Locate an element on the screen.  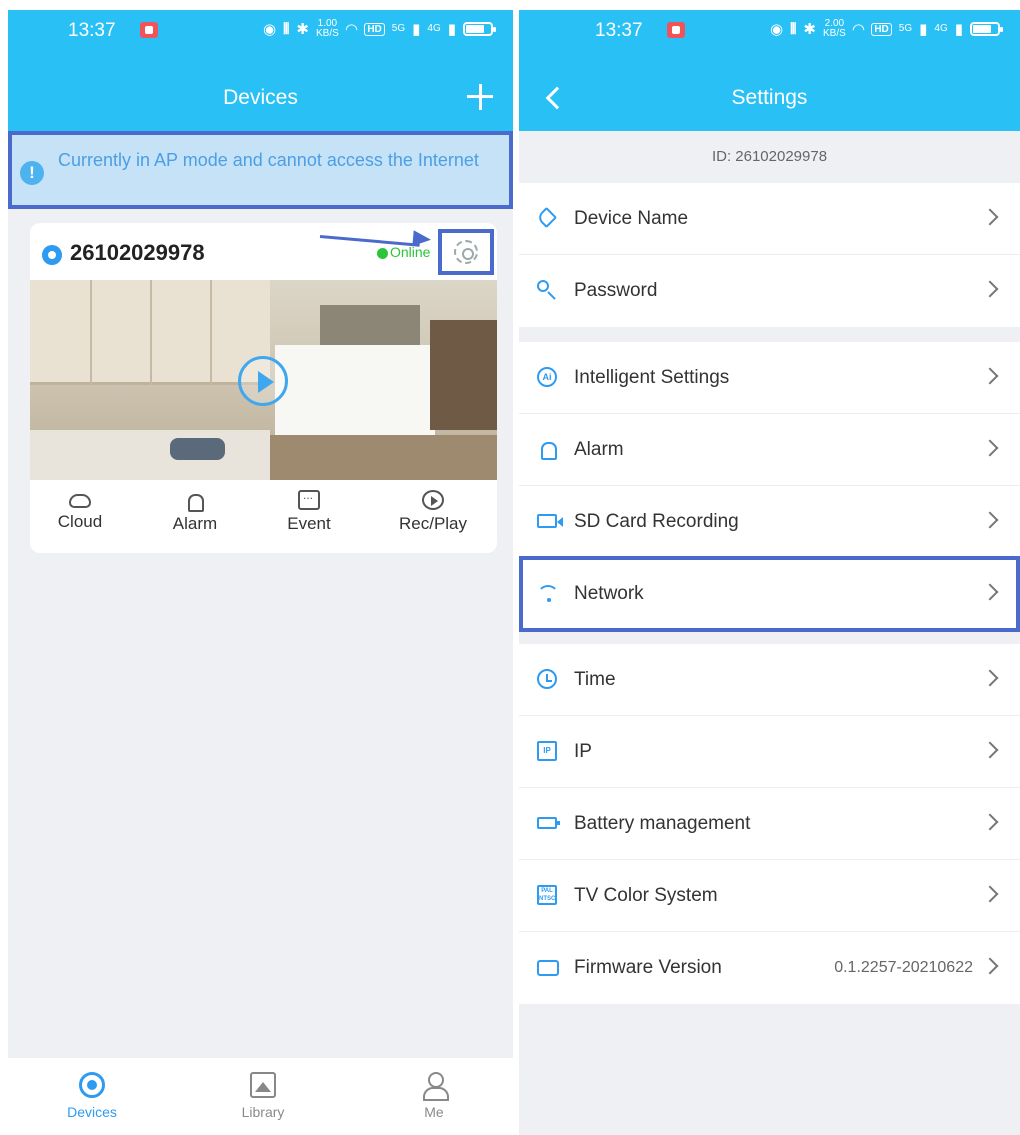
tv-color-system-label: TV Color System is located at coordinates (646, 895).